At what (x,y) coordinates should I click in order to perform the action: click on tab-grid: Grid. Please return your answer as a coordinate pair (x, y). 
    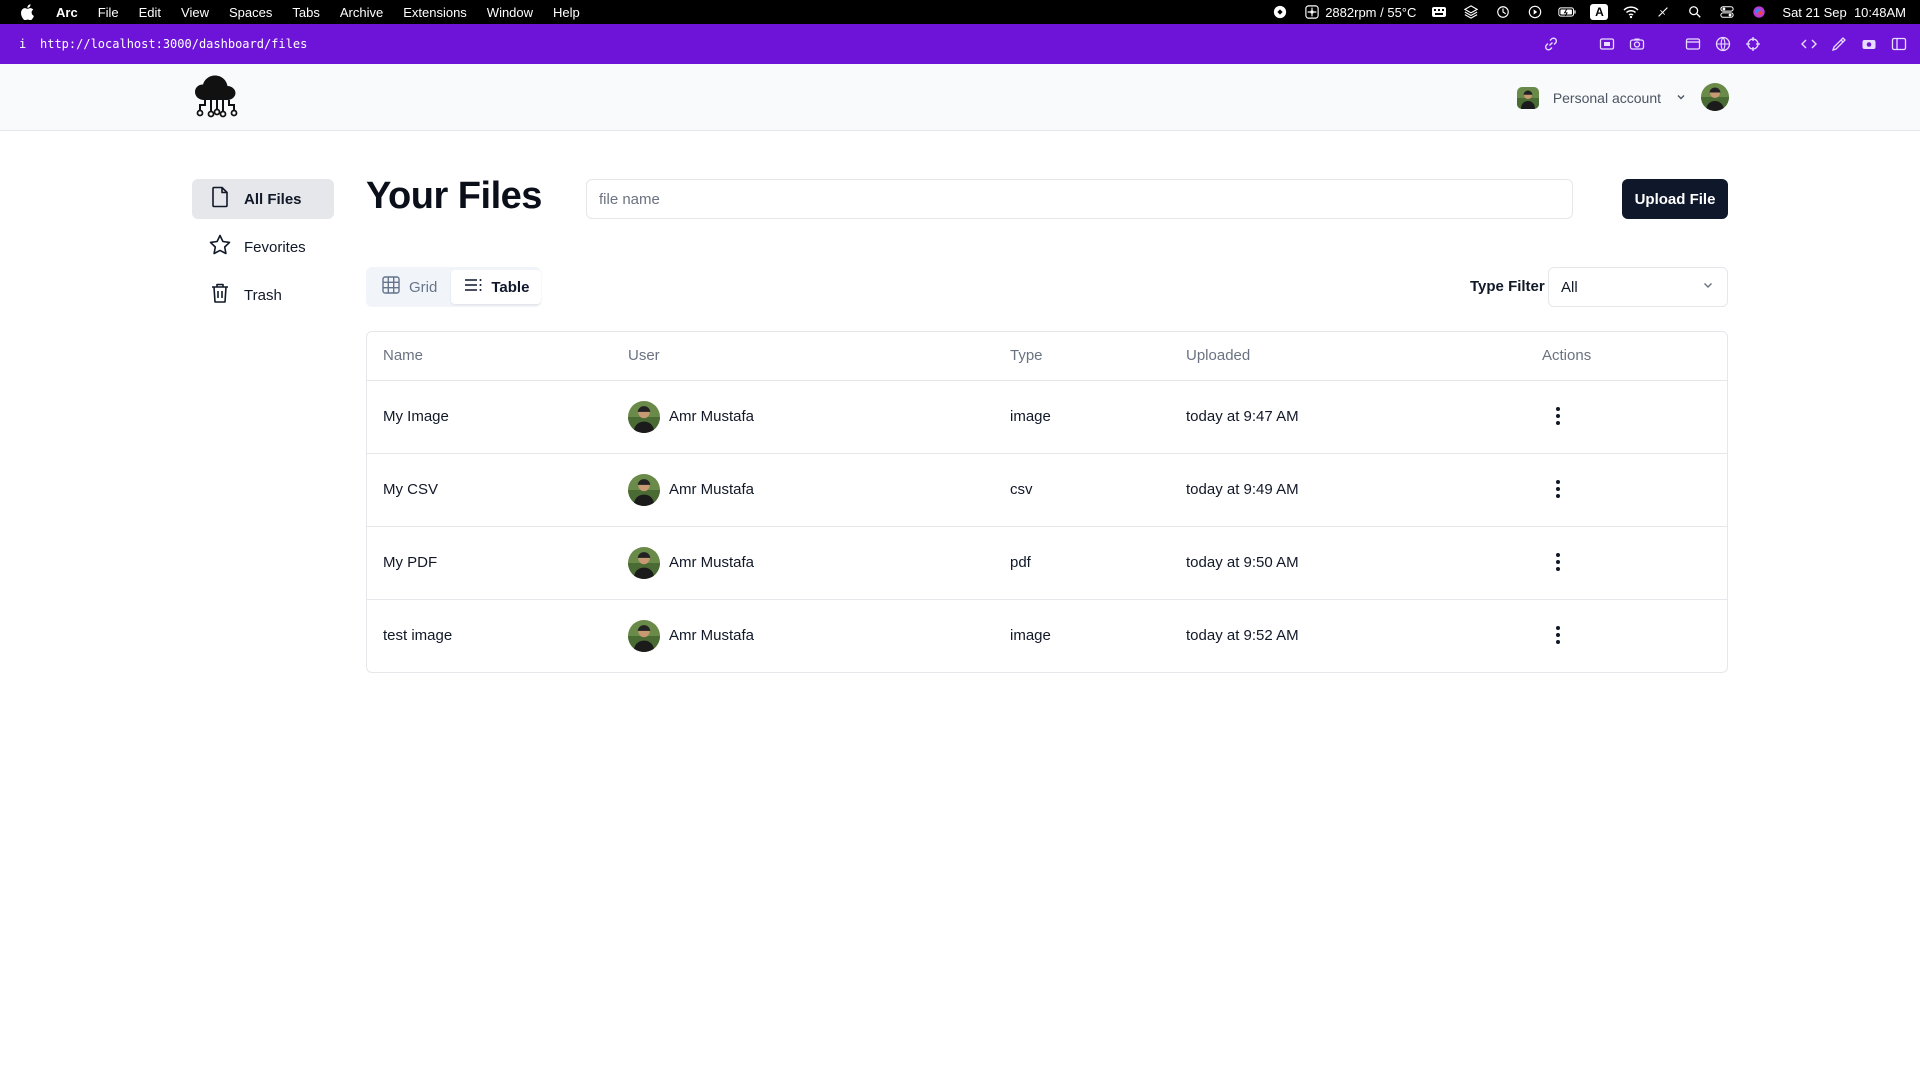
    Looking at the image, I should click on (409, 287).